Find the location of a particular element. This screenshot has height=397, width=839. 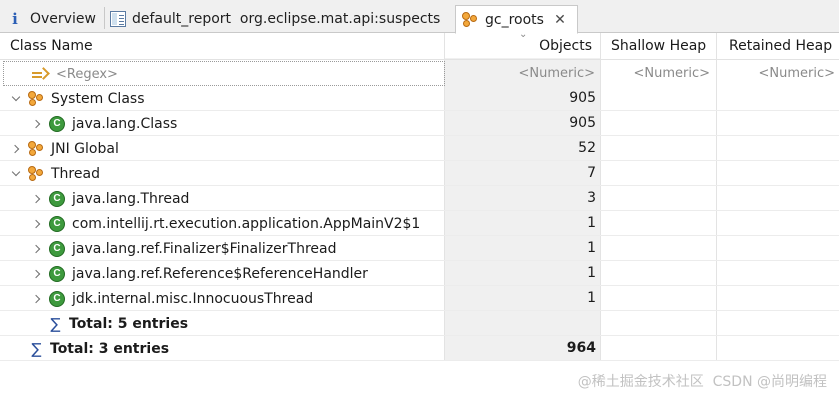

row-total-label: Total: 3 entries is located at coordinates (110, 348).